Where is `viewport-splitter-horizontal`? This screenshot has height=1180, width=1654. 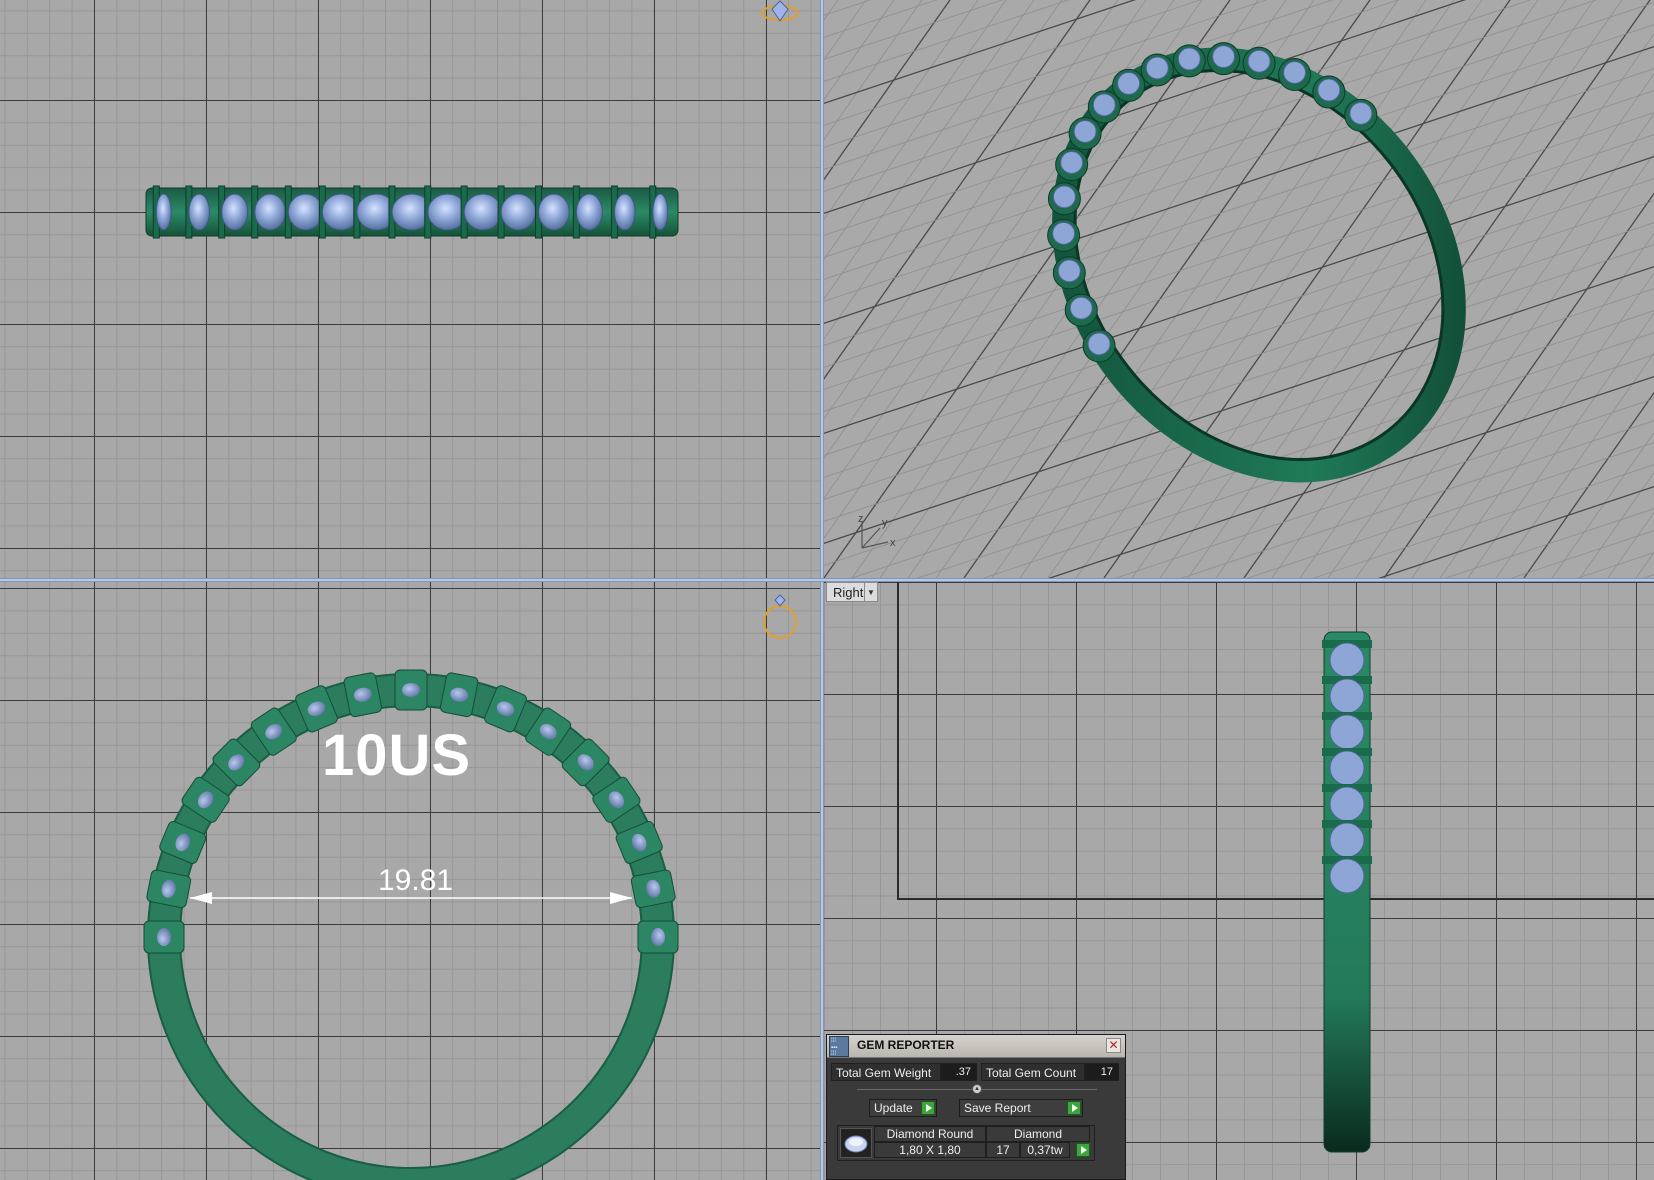 viewport-splitter-horizontal is located at coordinates (827, 580).